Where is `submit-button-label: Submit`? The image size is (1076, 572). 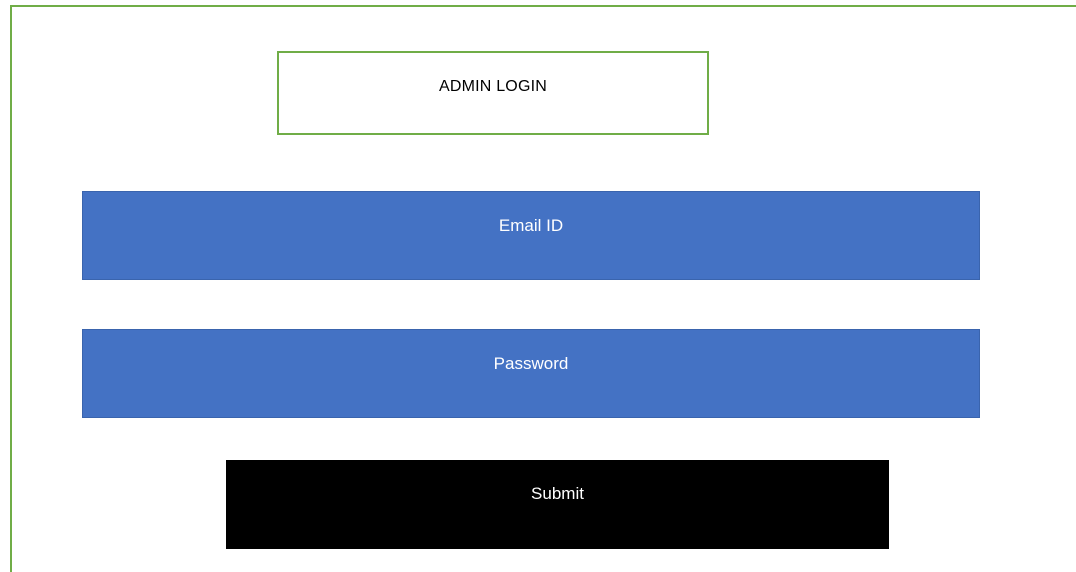 submit-button-label: Submit is located at coordinates (557, 493).